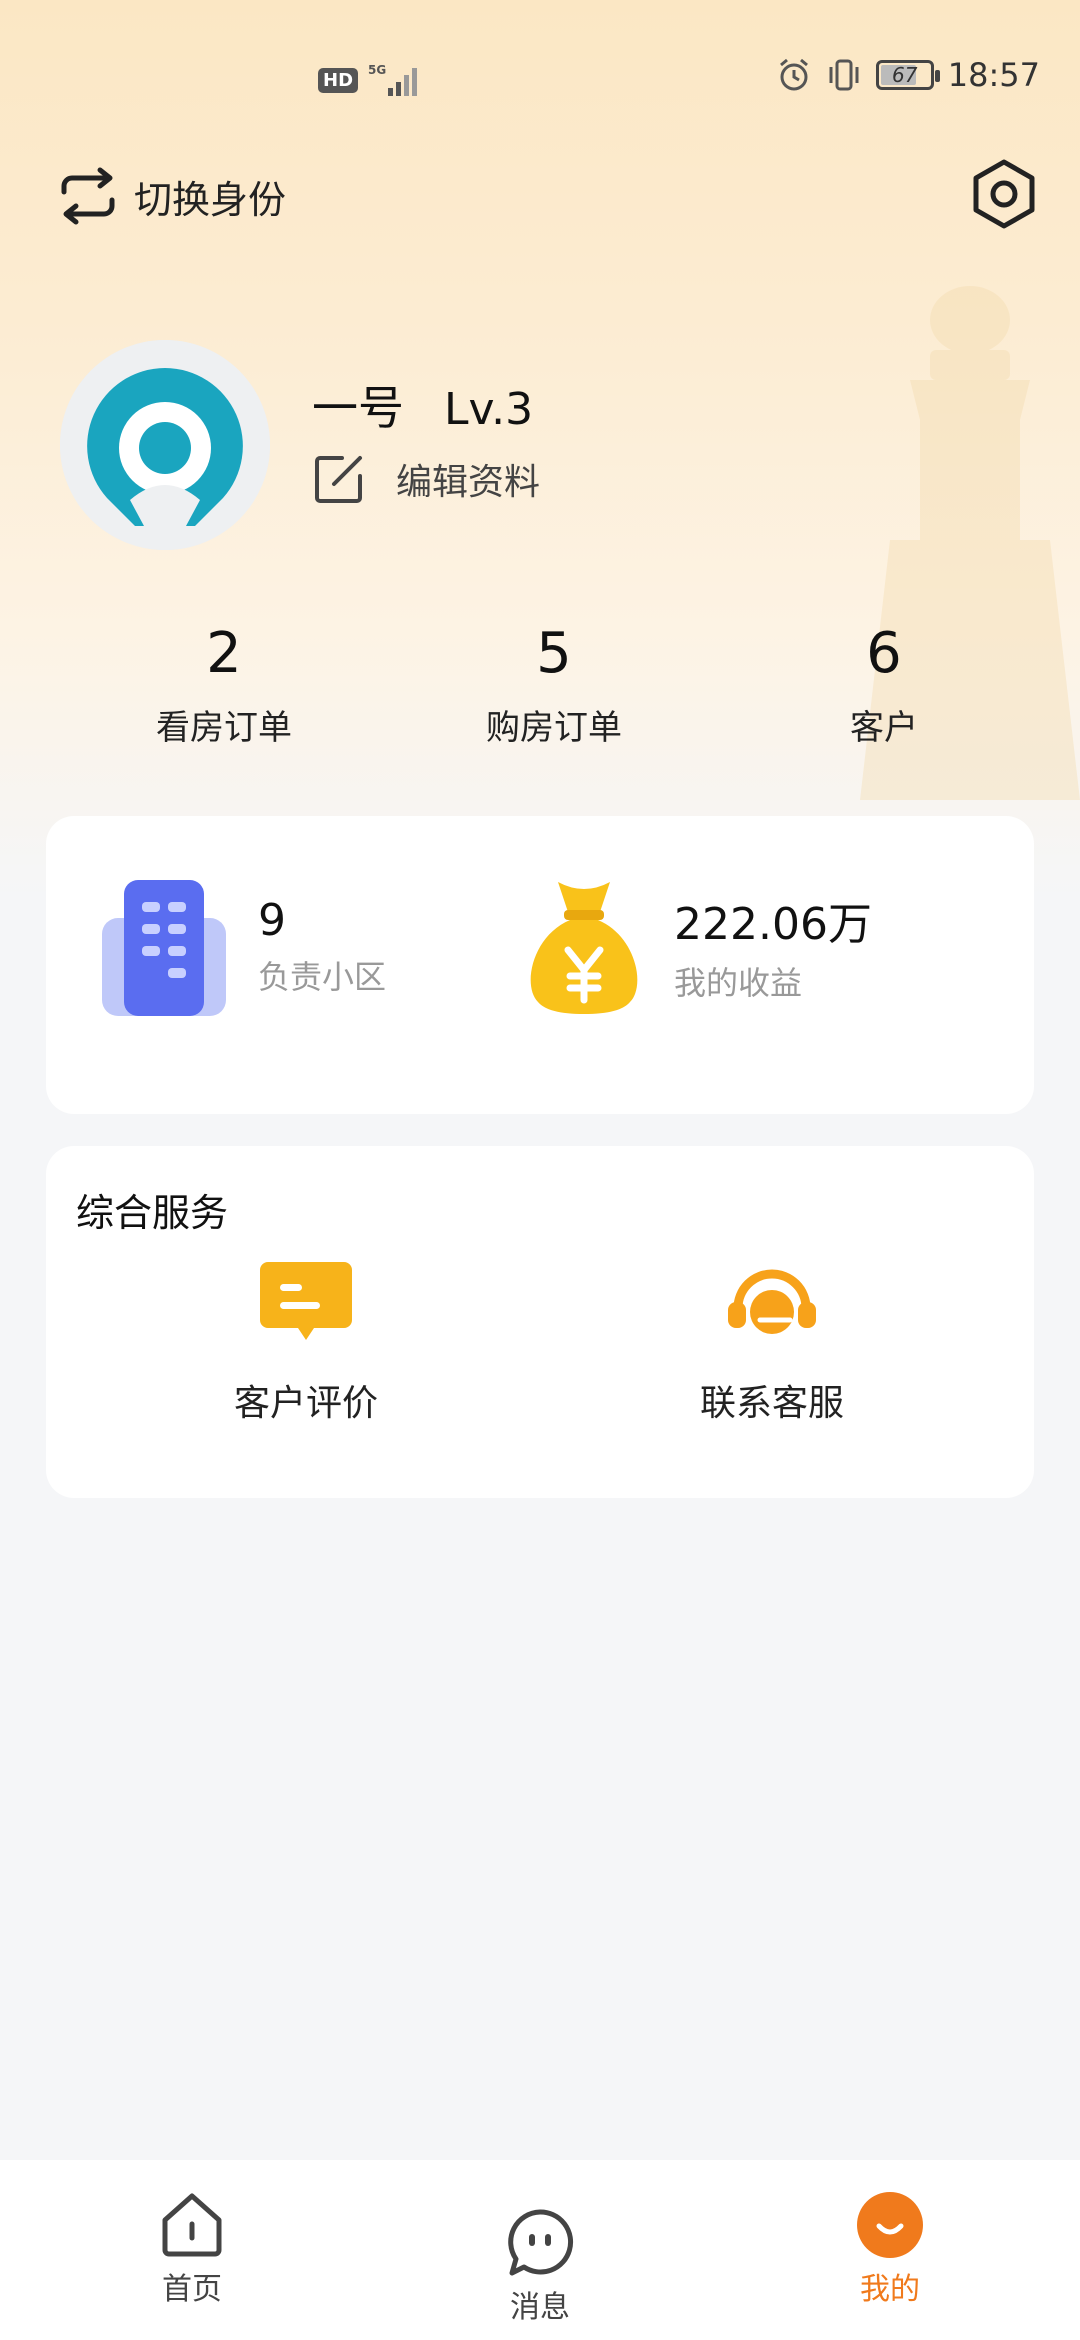 Image resolution: width=1080 pixels, height=2340 pixels. What do you see at coordinates (771, 1403) in the screenshot?
I see `contact-support-label: 联系客服` at bounding box center [771, 1403].